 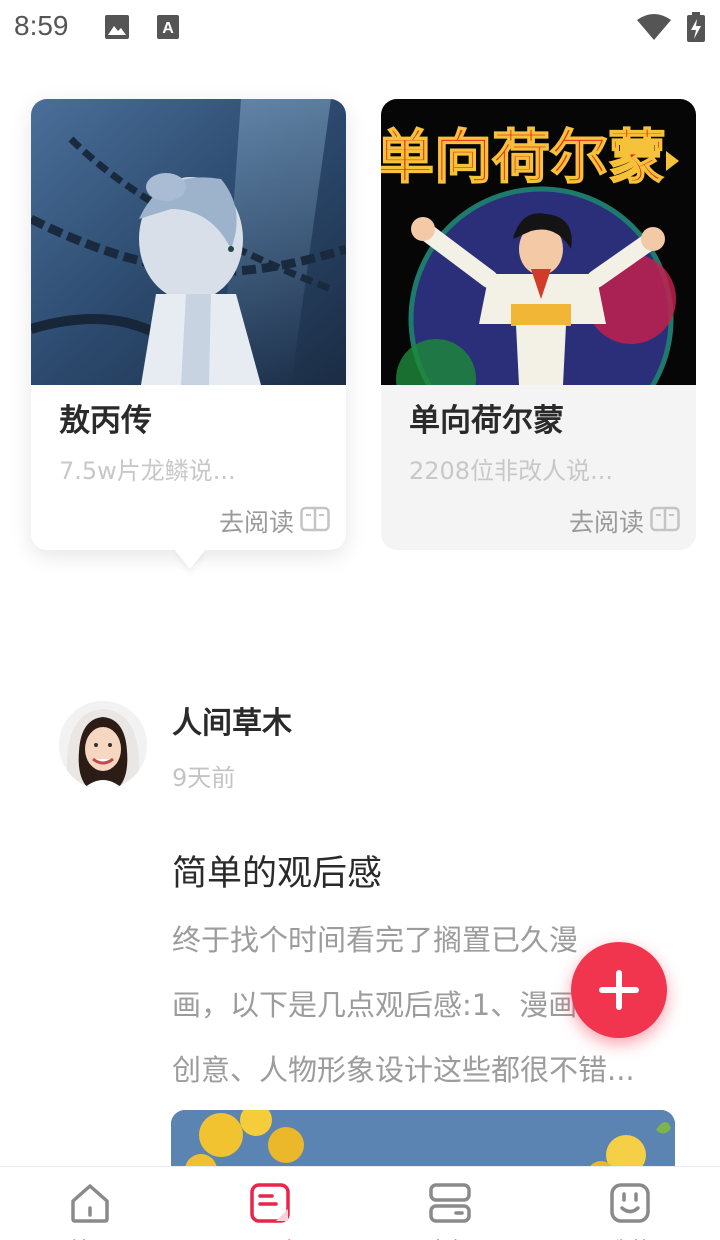 What do you see at coordinates (277, 870) in the screenshot?
I see `post-title: 简单的观后感` at bounding box center [277, 870].